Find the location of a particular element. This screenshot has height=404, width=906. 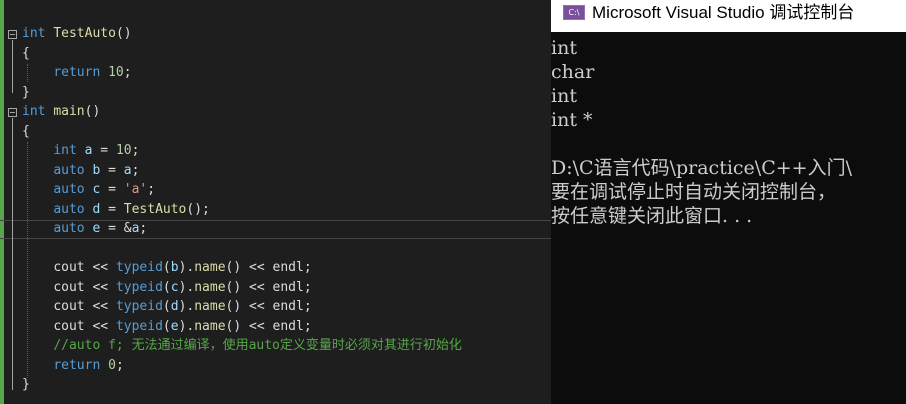

code-text: auto c = 'a'; is located at coordinates (88, 189).